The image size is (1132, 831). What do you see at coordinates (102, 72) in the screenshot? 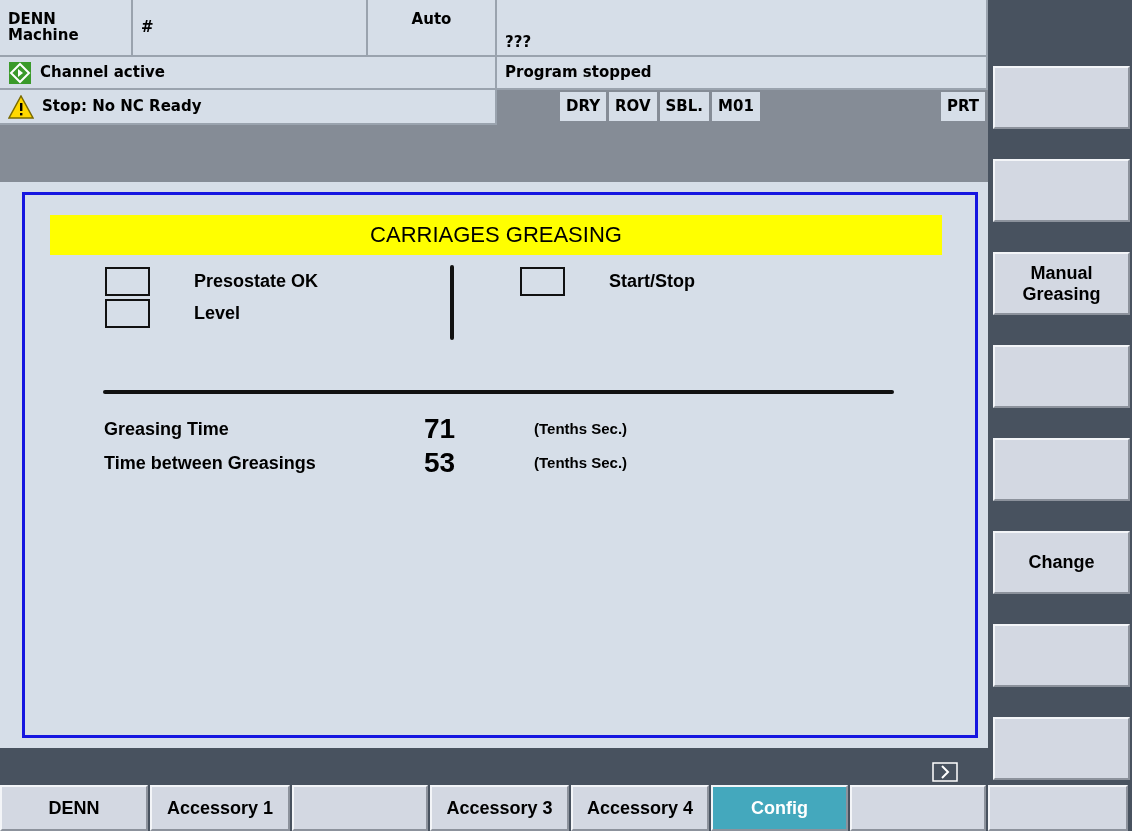
I see `channel-status: Channel active` at bounding box center [102, 72].